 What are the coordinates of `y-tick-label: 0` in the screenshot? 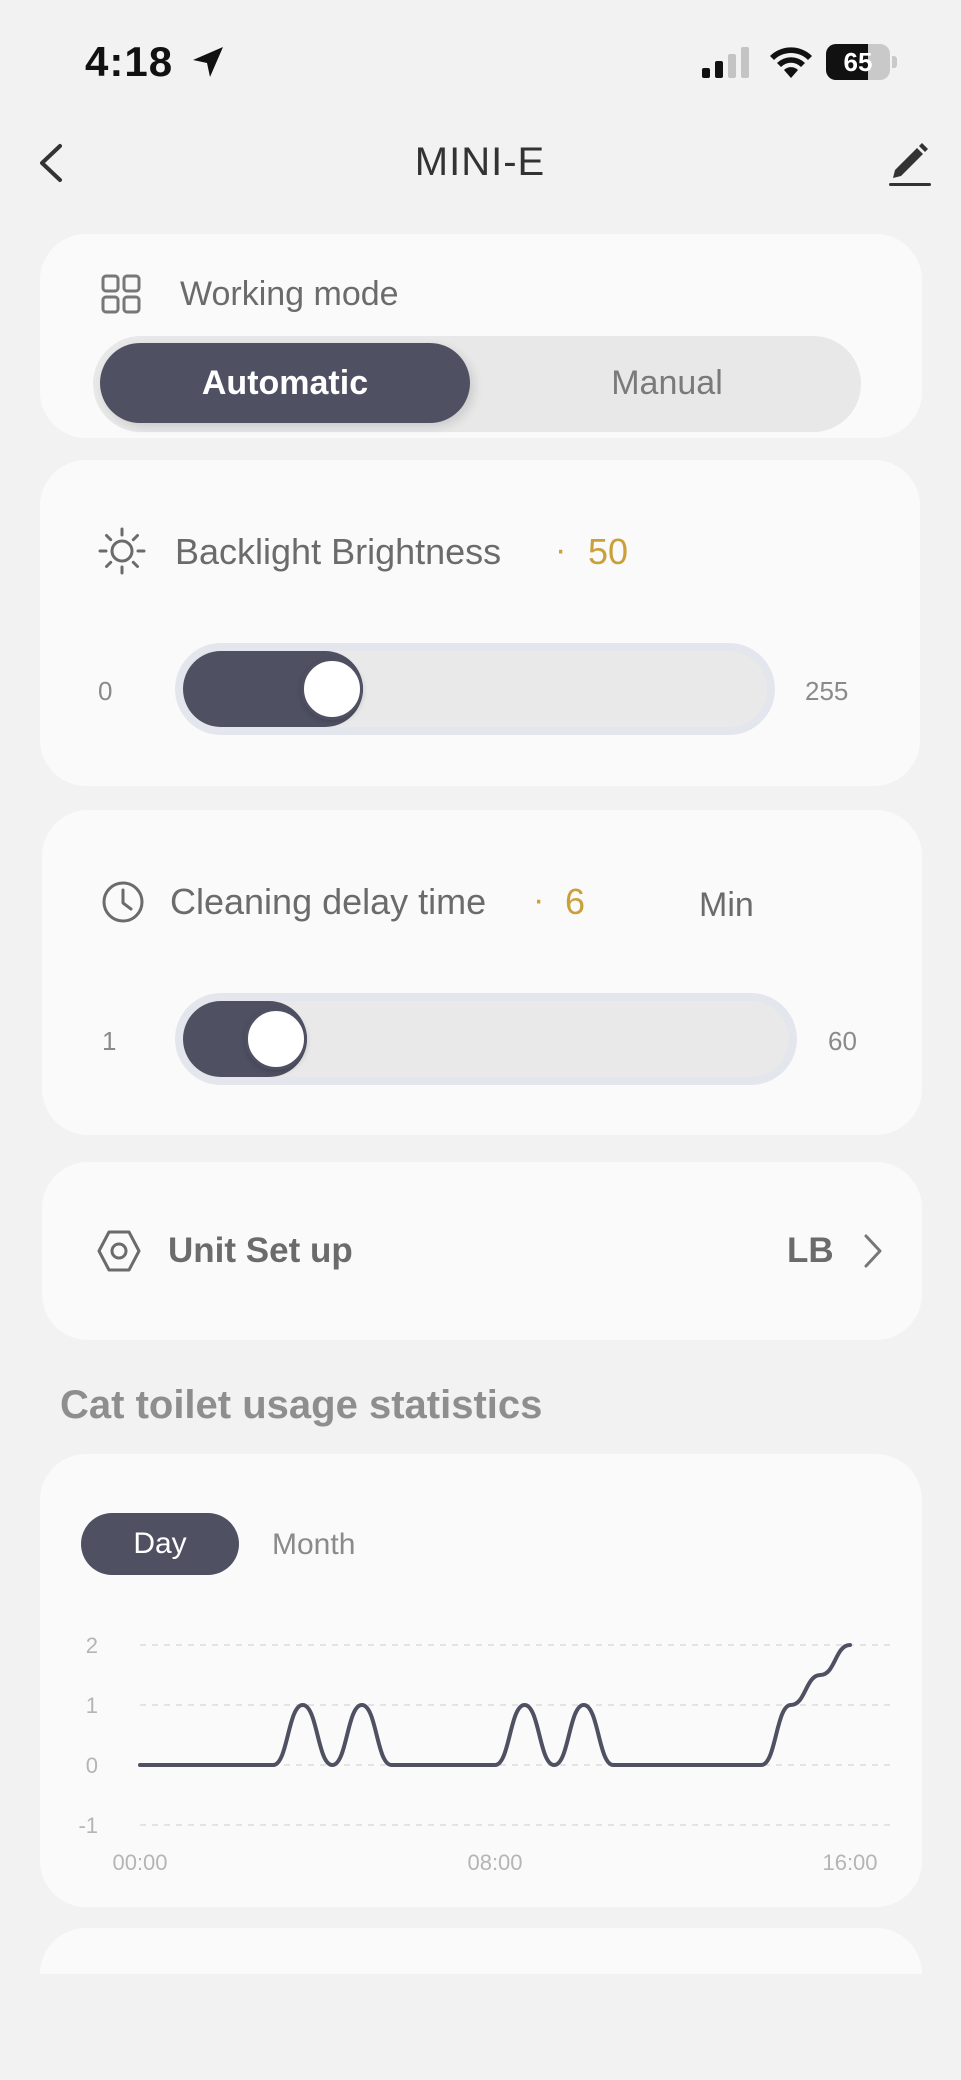 It's located at (92, 1765).